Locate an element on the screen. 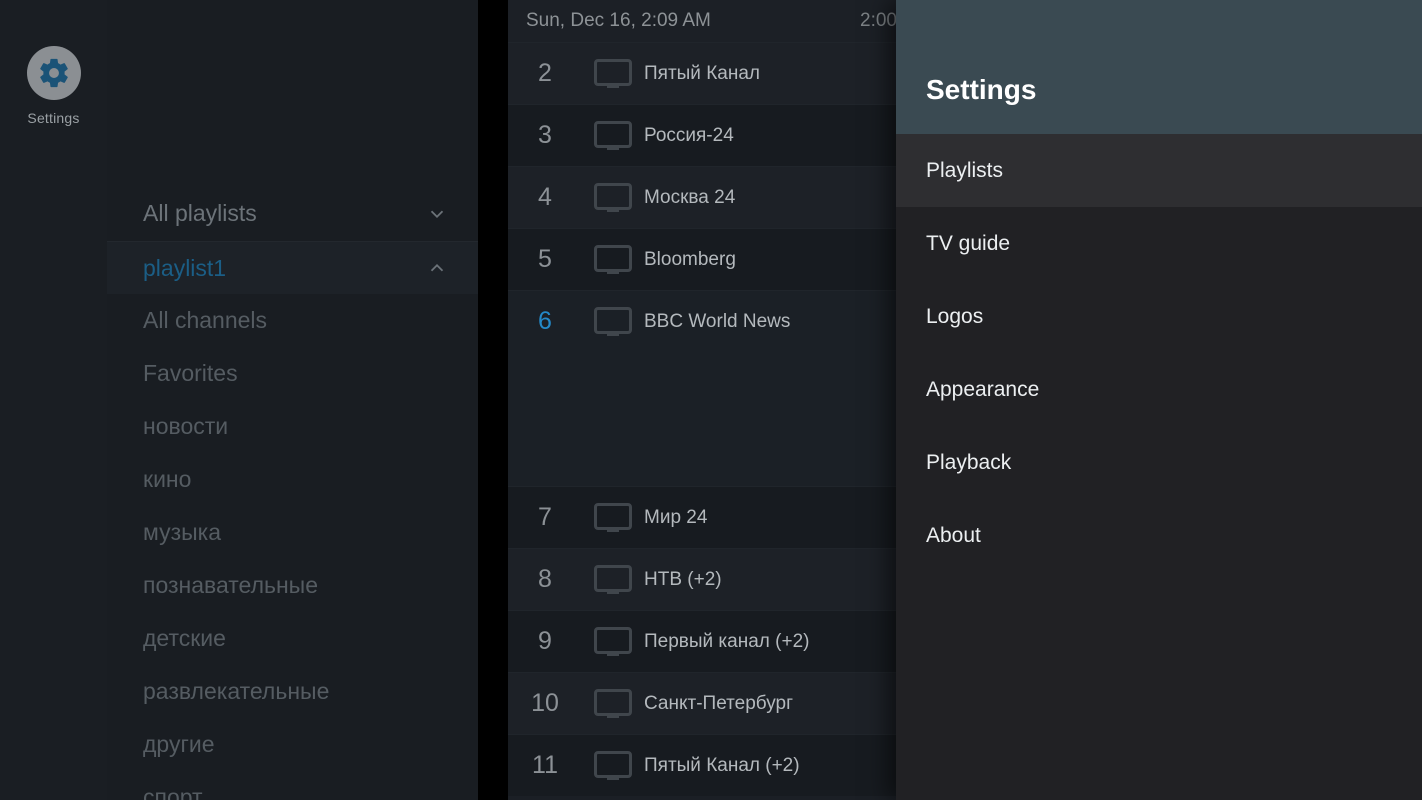  settings-menu-item-label: Playback is located at coordinates (969, 462).